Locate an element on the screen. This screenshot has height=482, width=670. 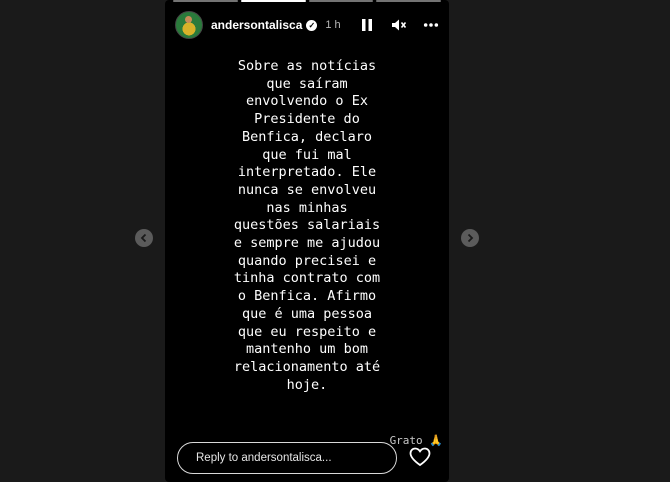
story-text-line: o Benfica. Afirmo is located at coordinates (307, 296).